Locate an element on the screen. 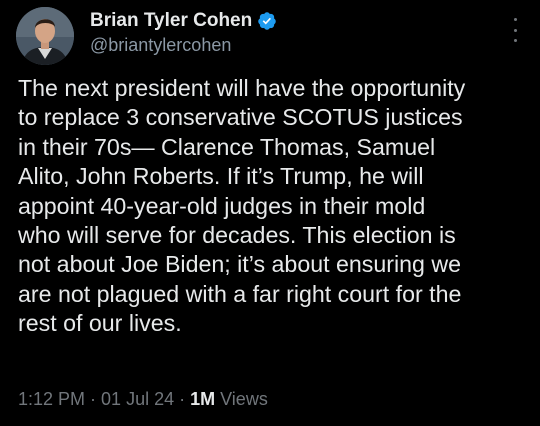 The height and width of the screenshot is (426, 540). more-vertical-icon is located at coordinates (515, 30).